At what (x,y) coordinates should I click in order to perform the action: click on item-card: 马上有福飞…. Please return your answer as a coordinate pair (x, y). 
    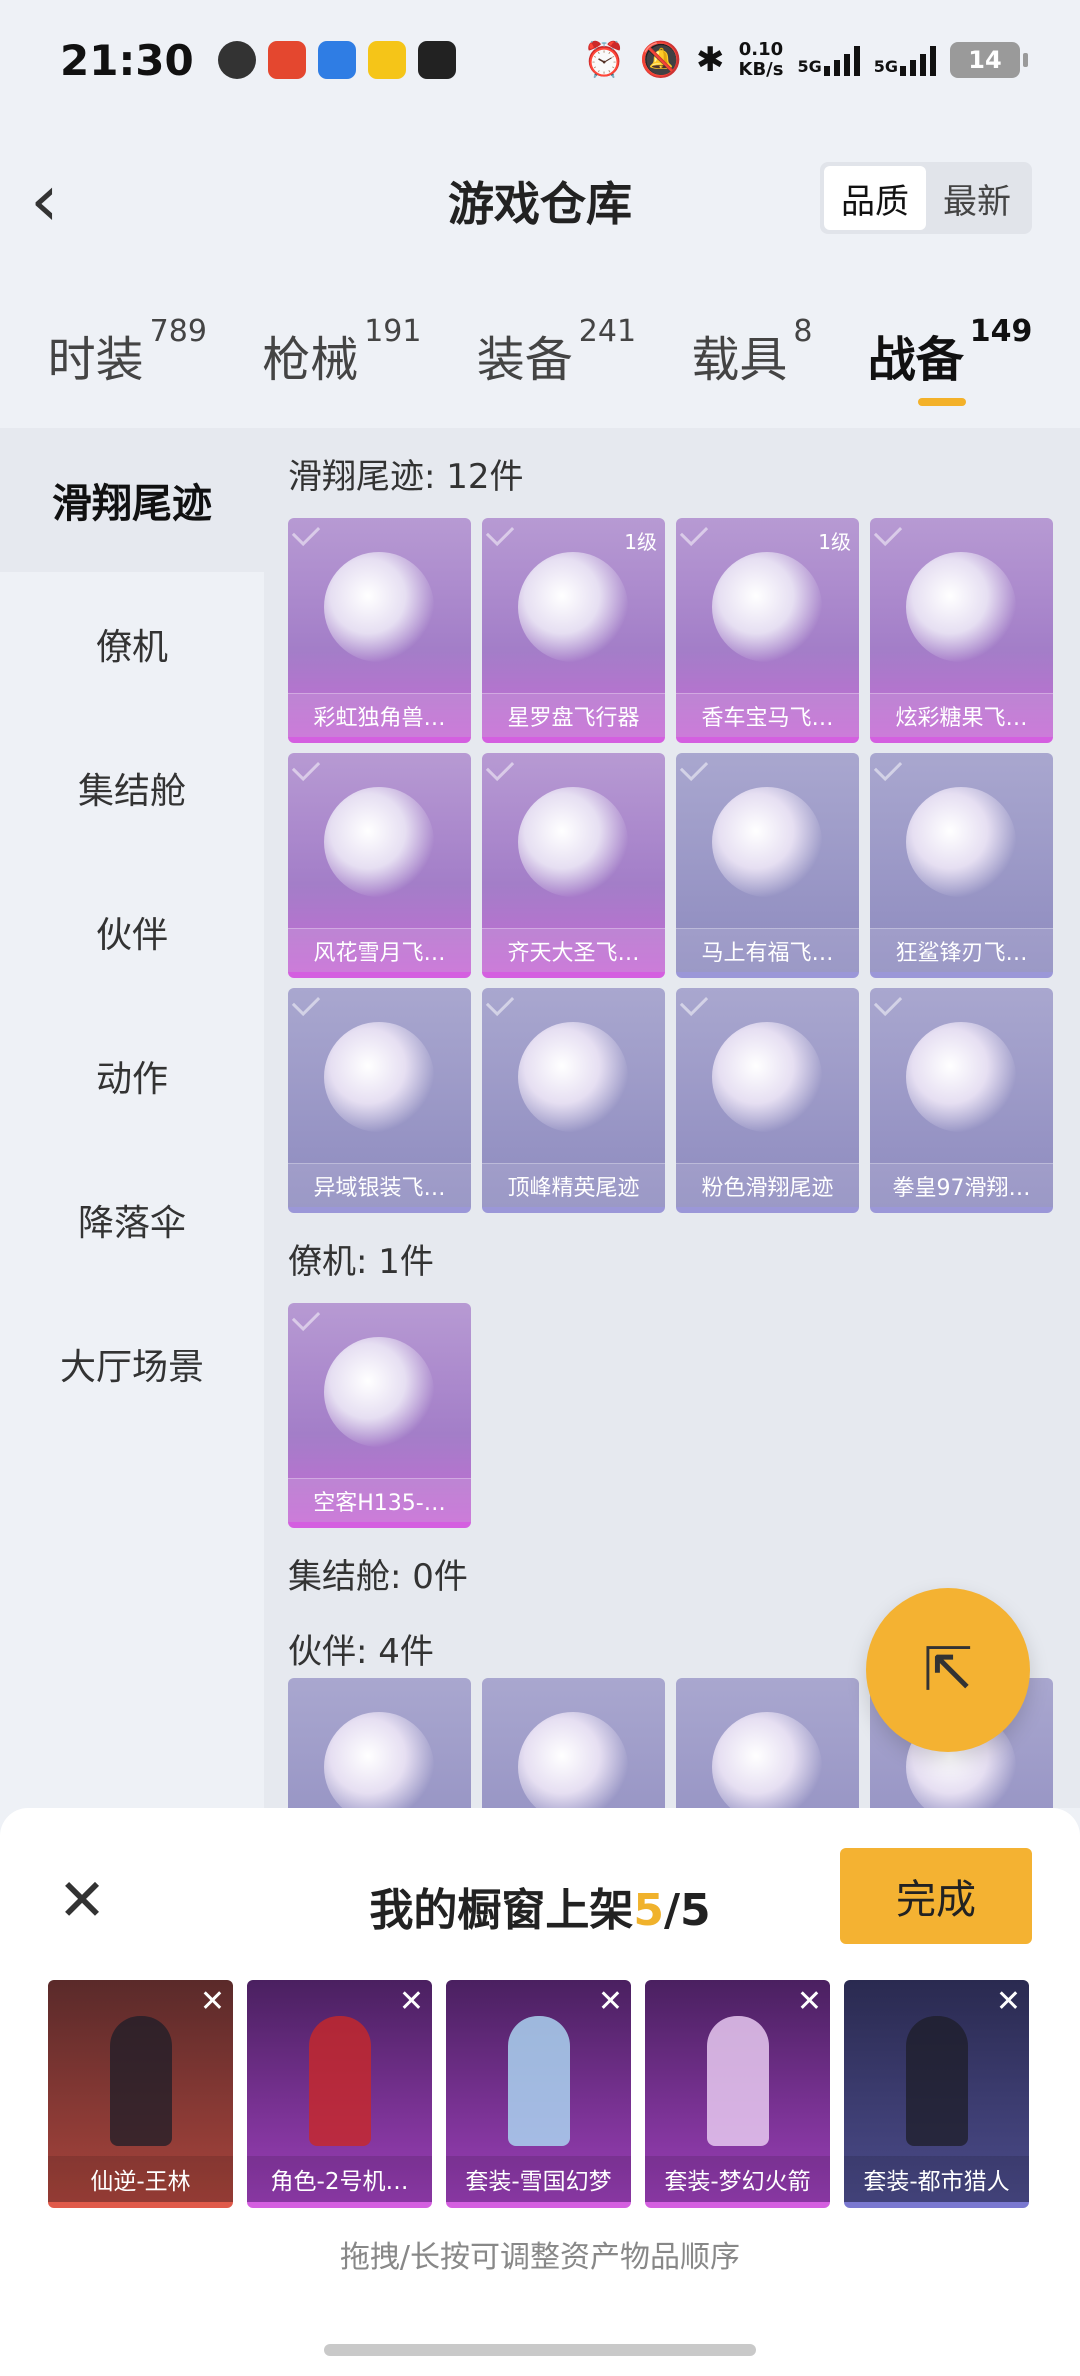
    Looking at the image, I should click on (767, 865).